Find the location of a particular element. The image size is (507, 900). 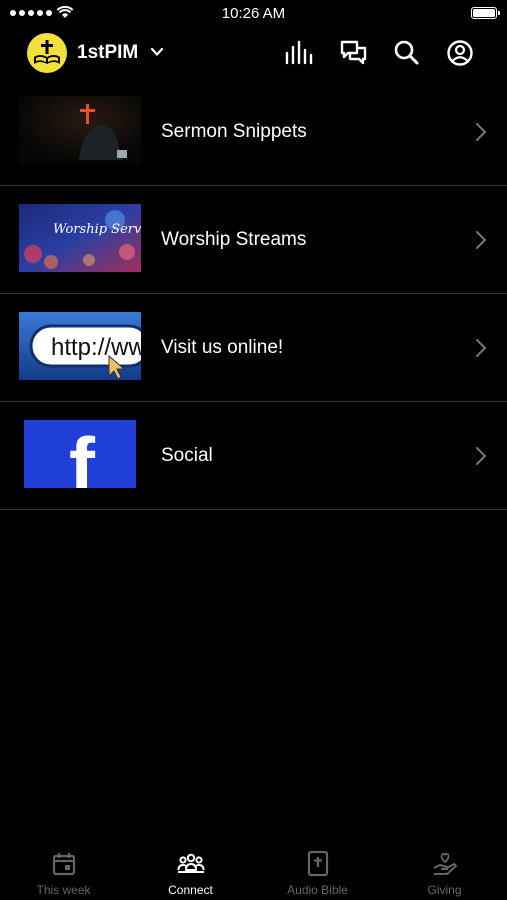

account-icon is located at coordinates (460, 53).